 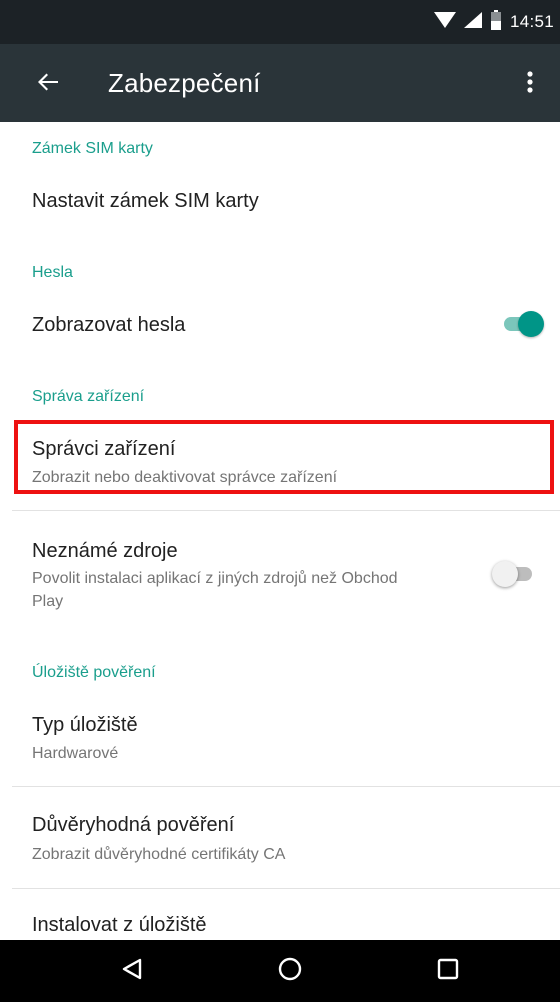 I want to click on highlight-box, so click(x=284, y=457).